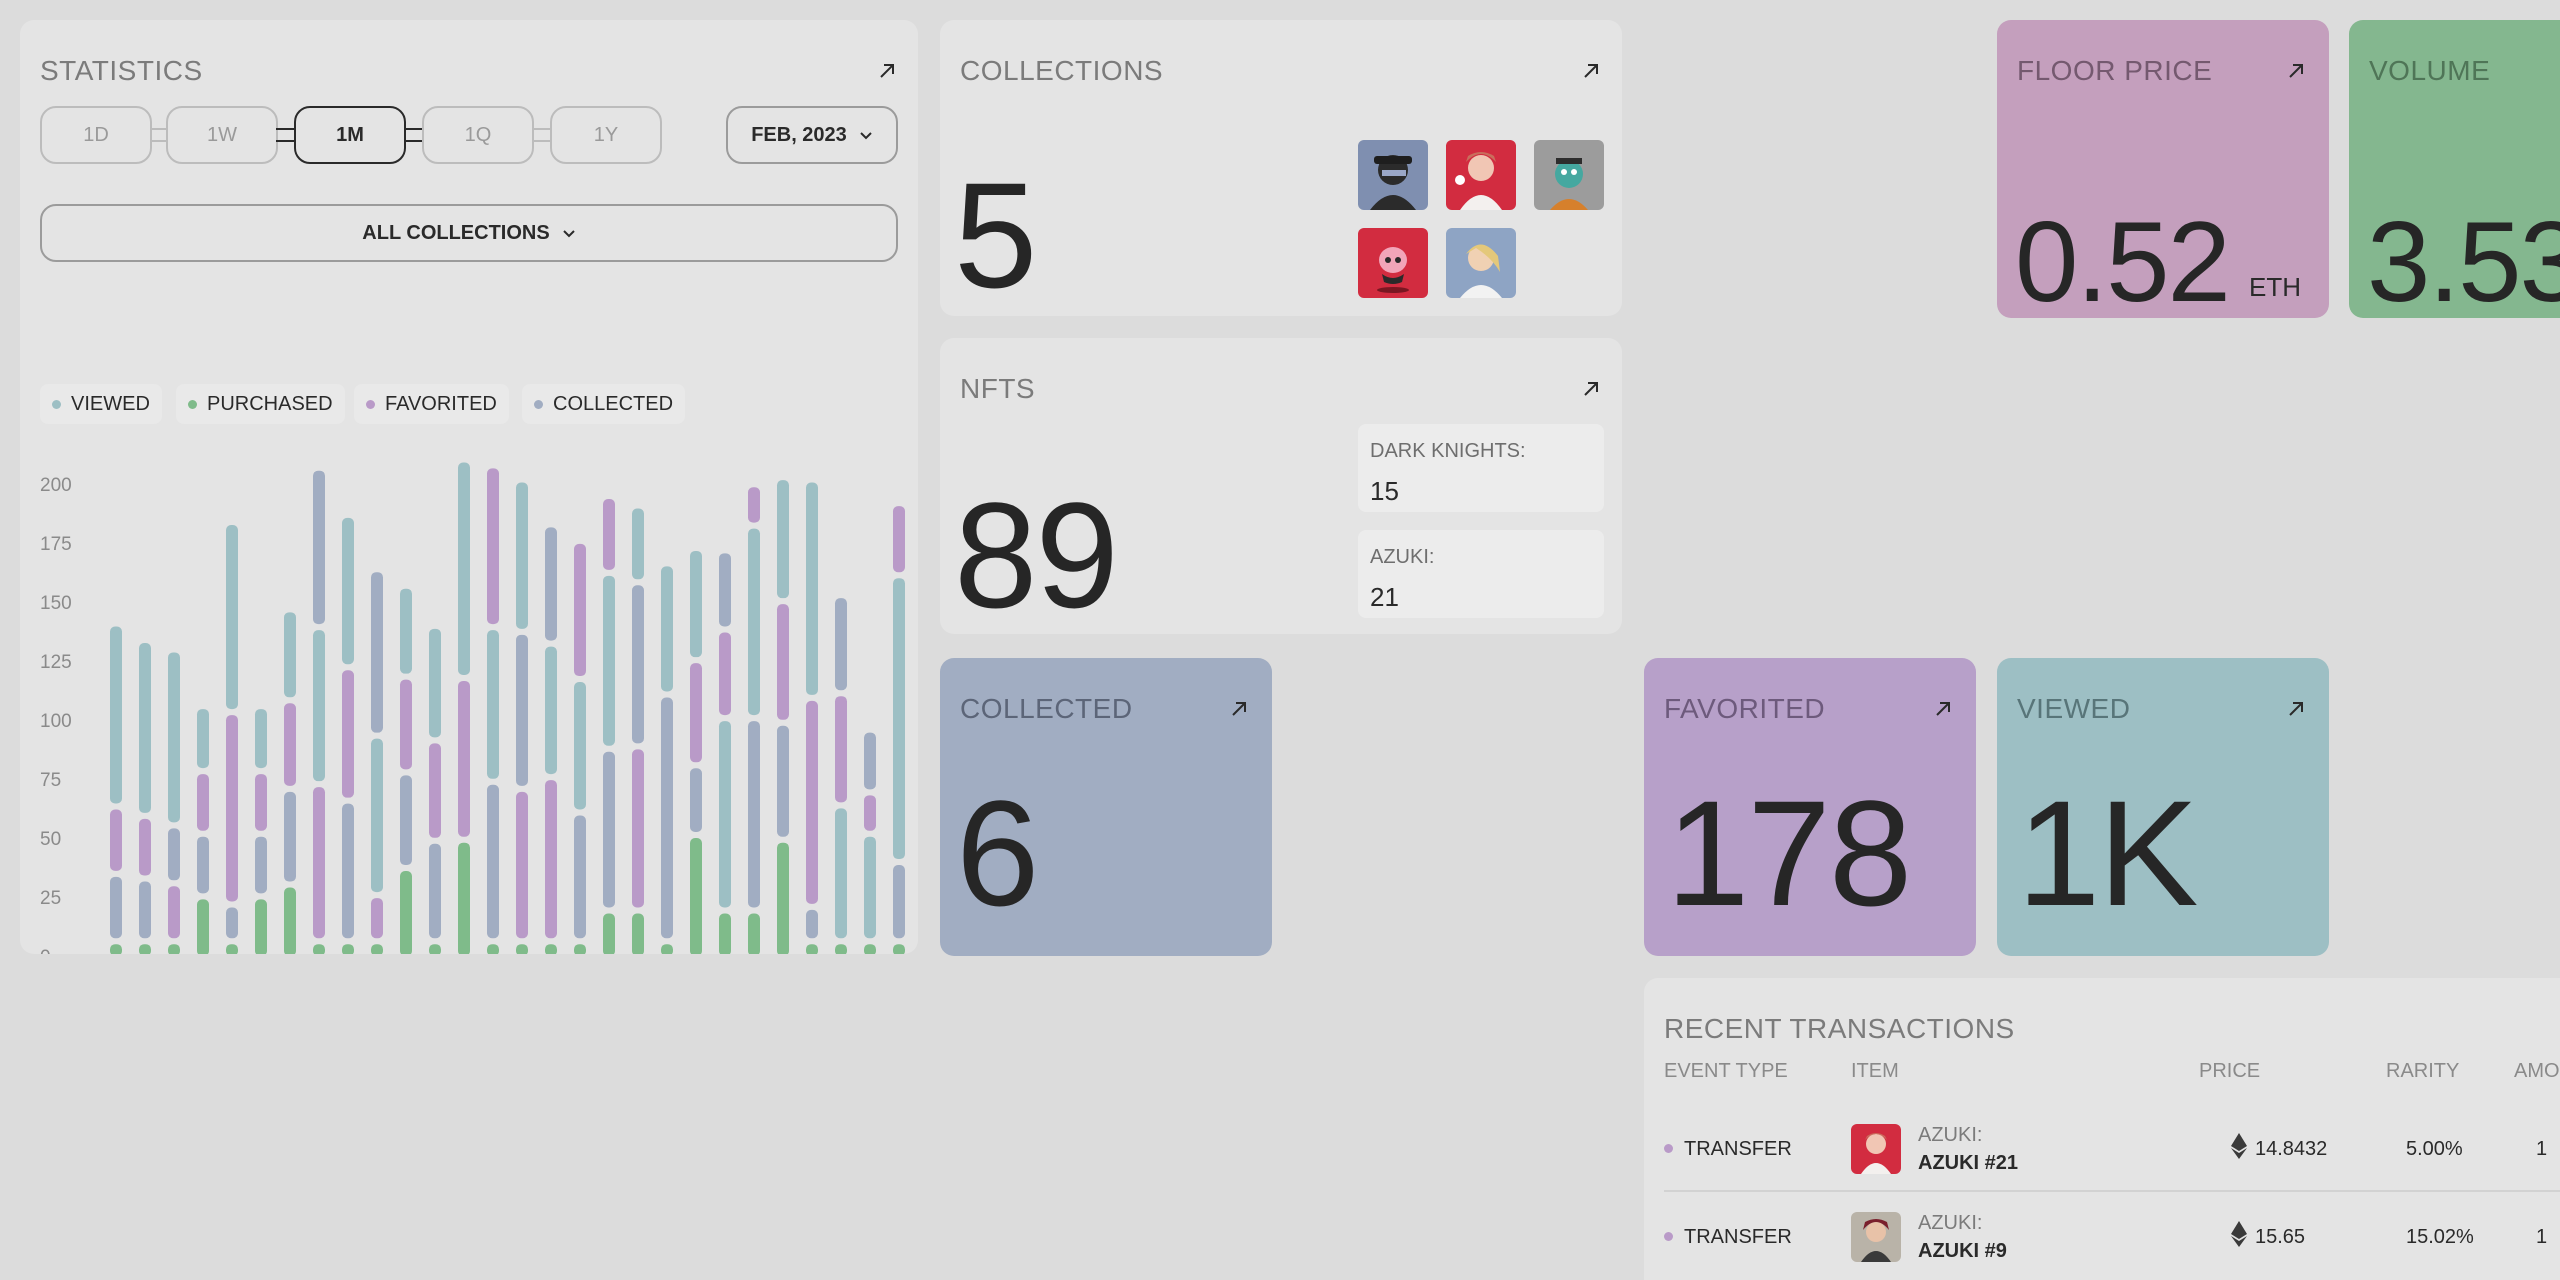  Describe the element at coordinates (56, 485) in the screenshot. I see `y-tick-label: 200` at that location.